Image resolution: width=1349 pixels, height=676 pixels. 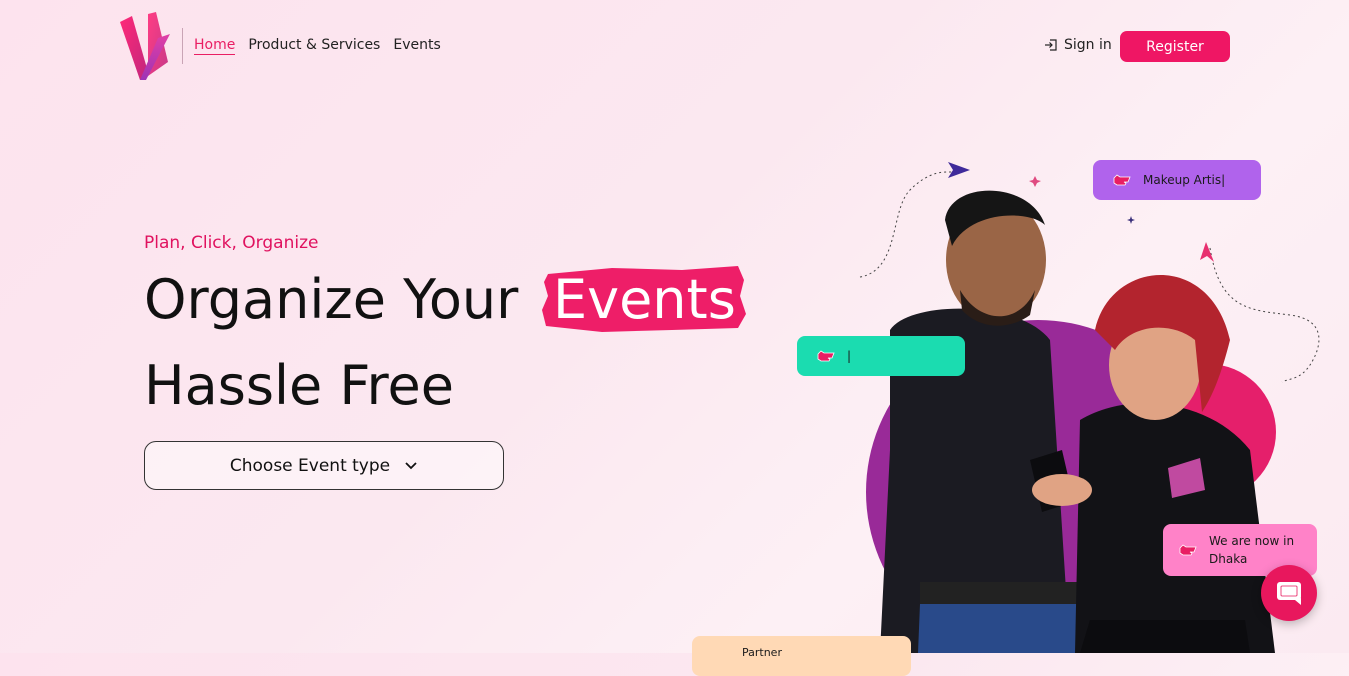 I want to click on sign-in-link: Sign in, so click(x=1078, y=45).